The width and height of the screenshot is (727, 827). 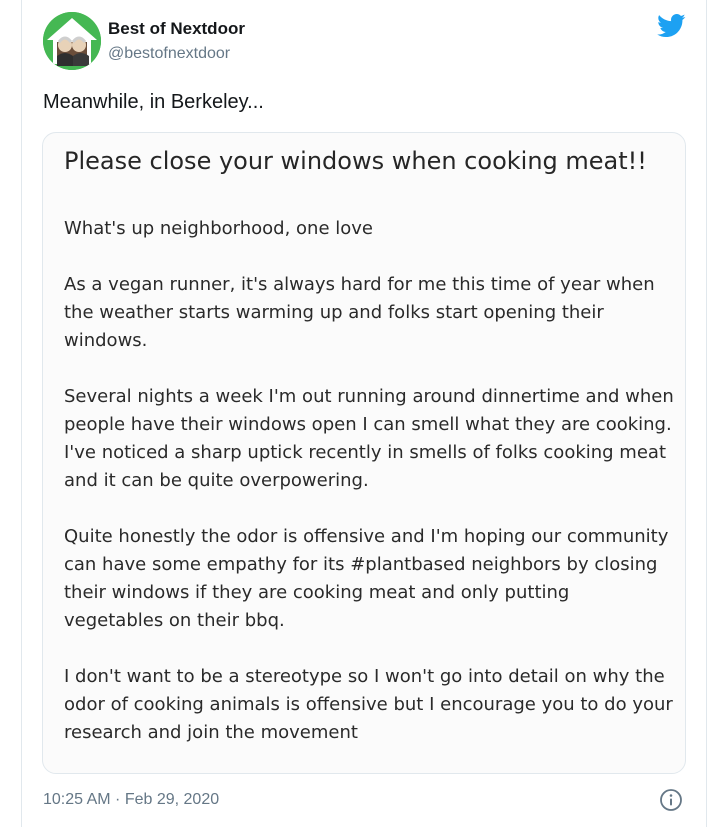 I want to click on post-paragraph: What's up neighborhood, one love, so click(x=218, y=228).